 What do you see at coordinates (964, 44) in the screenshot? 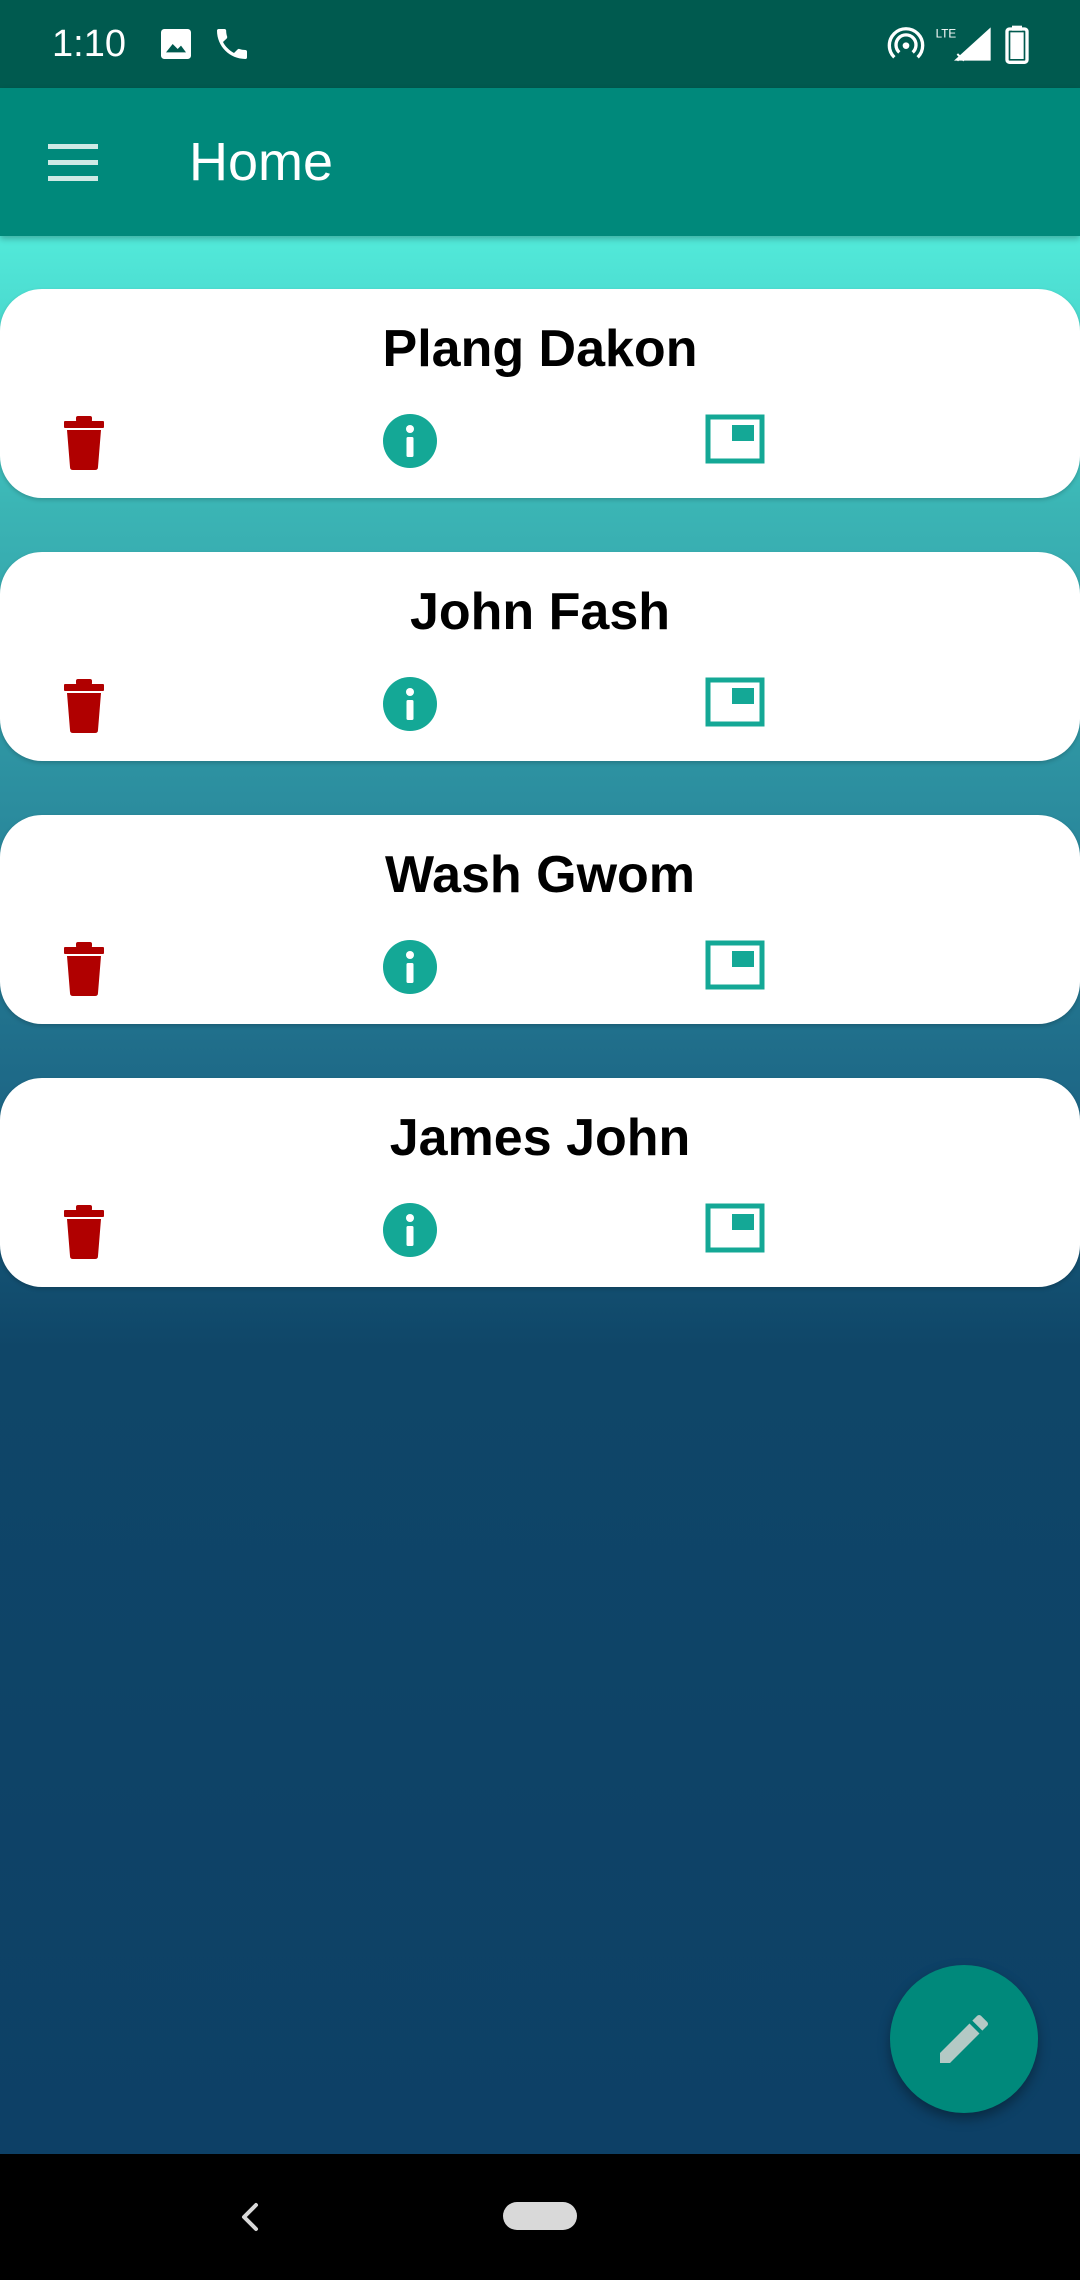
I see `lte-signal-icon: LTE` at bounding box center [964, 44].